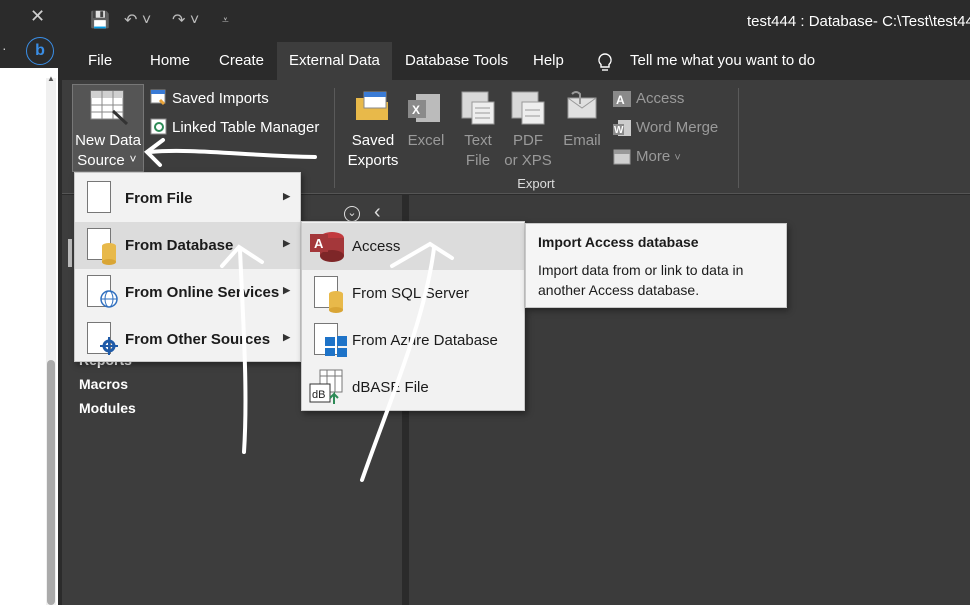 This screenshot has height=605, width=970. Describe the element at coordinates (245, 127) in the screenshot. I see `linked-table-manager-button: Linked Table Manager` at that location.